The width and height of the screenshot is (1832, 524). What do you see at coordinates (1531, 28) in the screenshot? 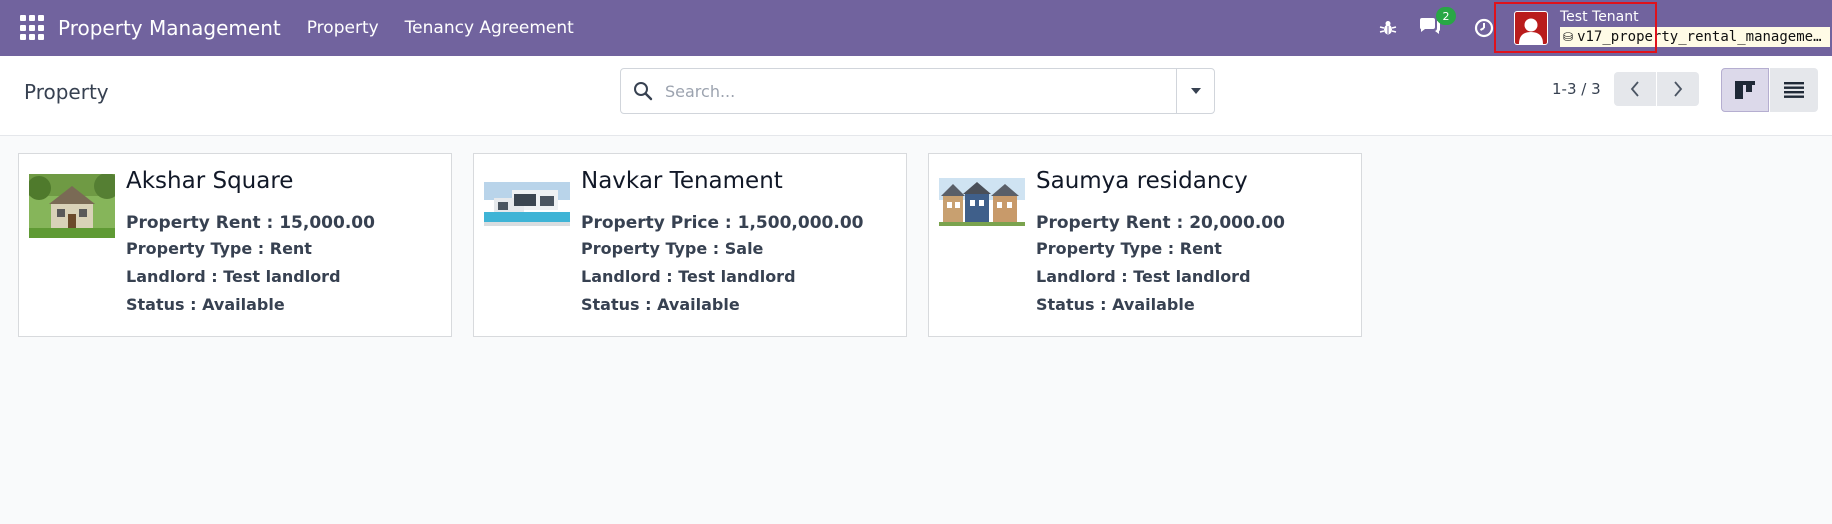
I see `user-avatar-icon` at bounding box center [1531, 28].